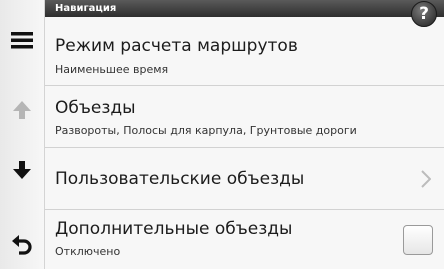  What do you see at coordinates (424, 14) in the screenshot?
I see `help-button: ?` at bounding box center [424, 14].